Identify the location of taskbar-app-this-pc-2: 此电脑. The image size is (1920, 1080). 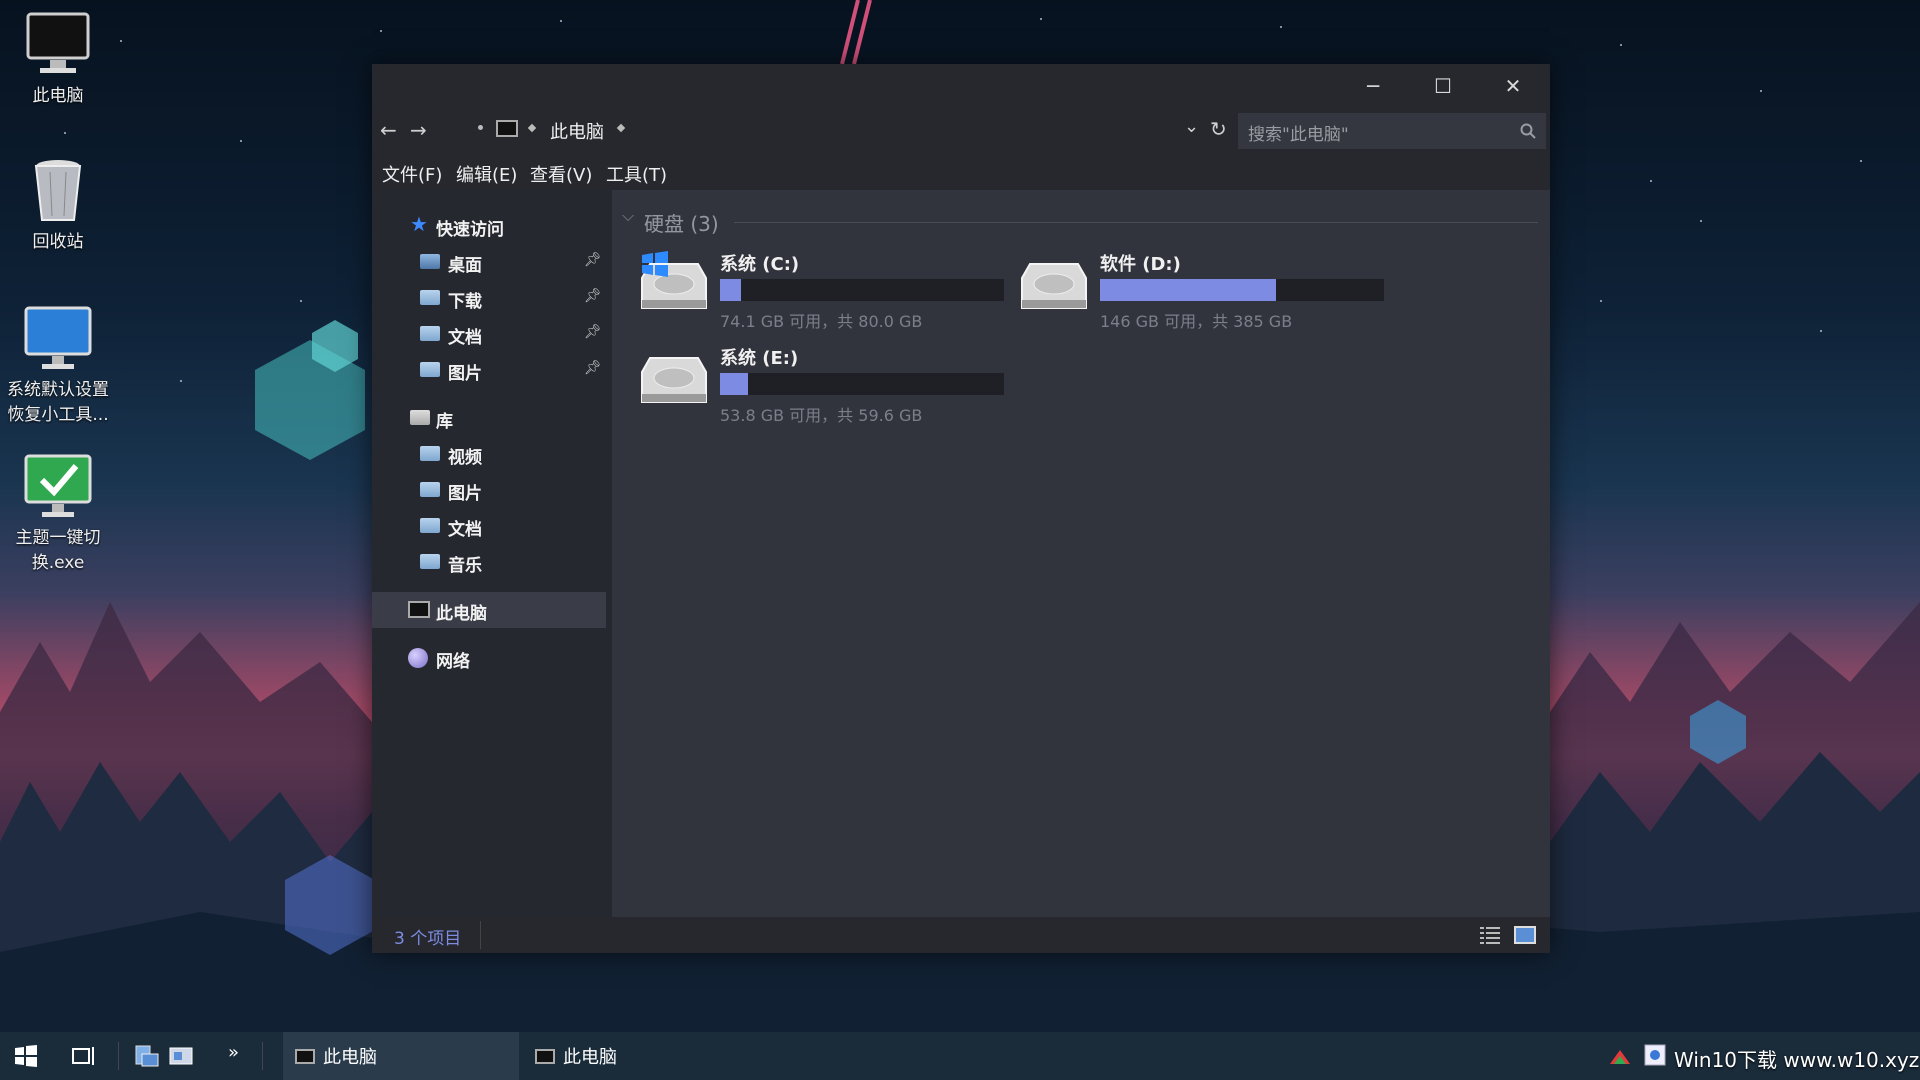
(641, 1056).